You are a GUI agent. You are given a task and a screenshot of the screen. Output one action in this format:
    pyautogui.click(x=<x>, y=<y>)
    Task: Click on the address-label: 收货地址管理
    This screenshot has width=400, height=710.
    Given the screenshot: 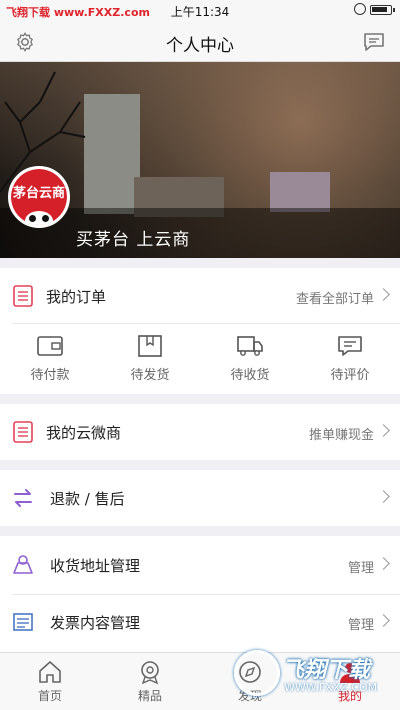 What is the action you would take?
    pyautogui.click(x=95, y=566)
    